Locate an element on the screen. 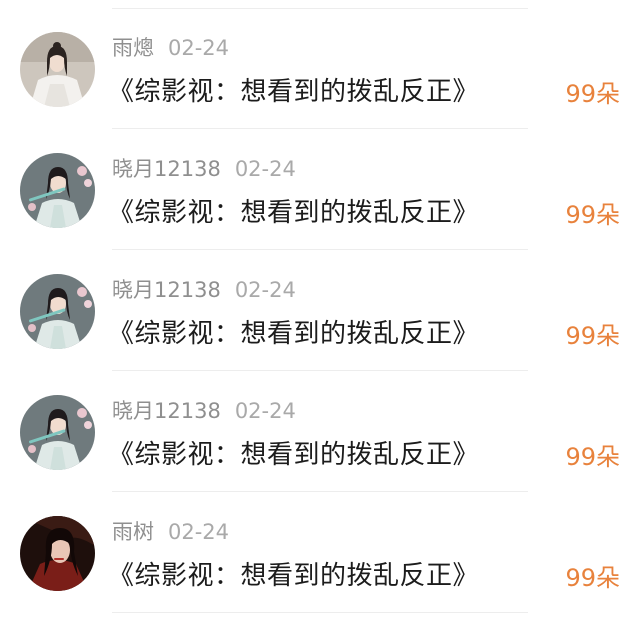 The image size is (640, 624). meta-line: 雨树 02-24 is located at coordinates (170, 532).